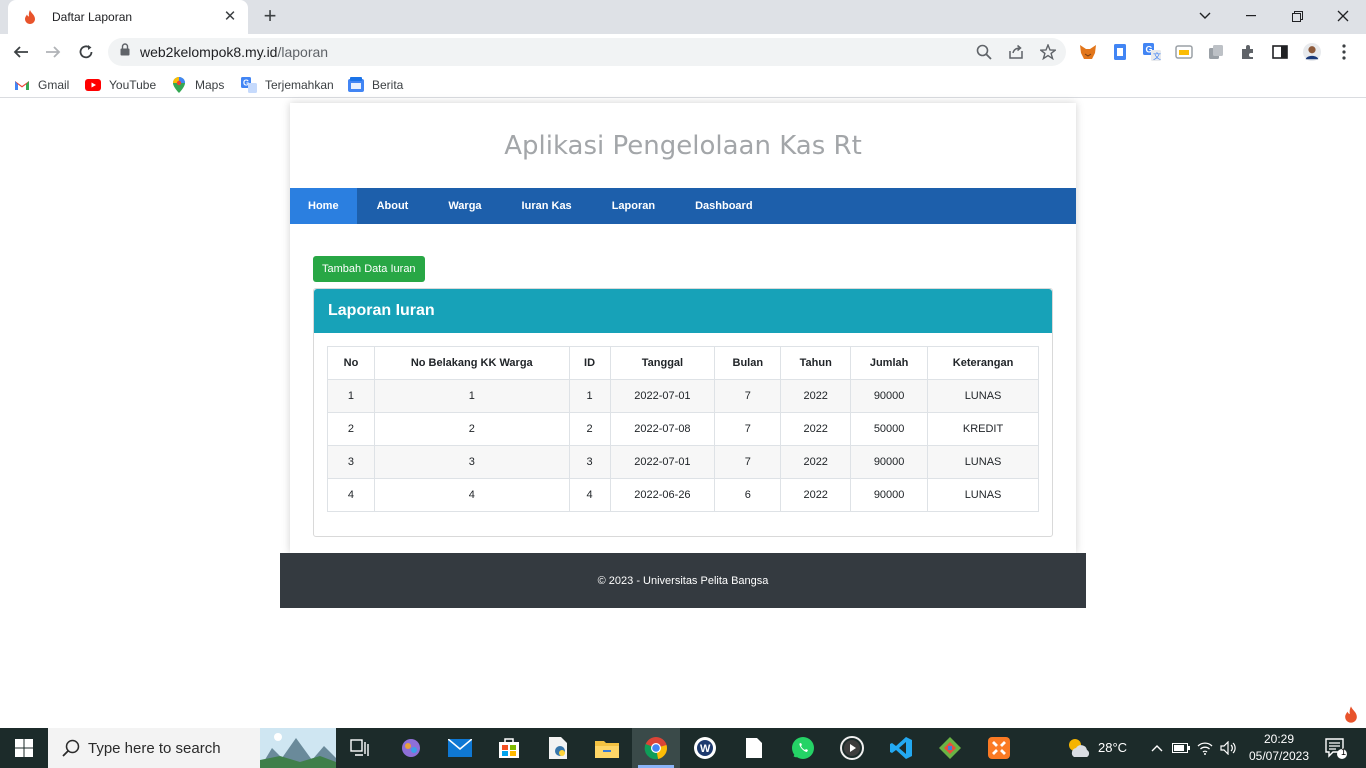 This screenshot has height=768, width=1366. Describe the element at coordinates (375, 85) in the screenshot. I see `bookmark-berita: Berita` at that location.